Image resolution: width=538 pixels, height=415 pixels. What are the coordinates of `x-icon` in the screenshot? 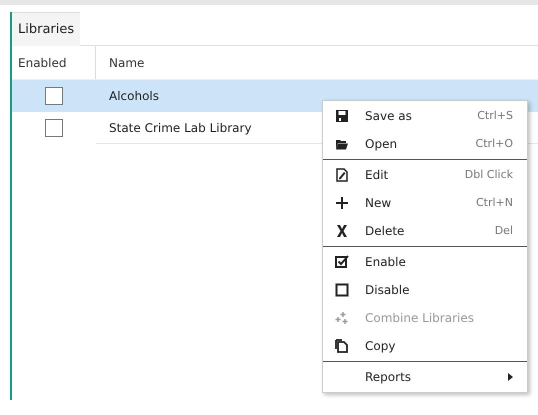 It's located at (342, 231).